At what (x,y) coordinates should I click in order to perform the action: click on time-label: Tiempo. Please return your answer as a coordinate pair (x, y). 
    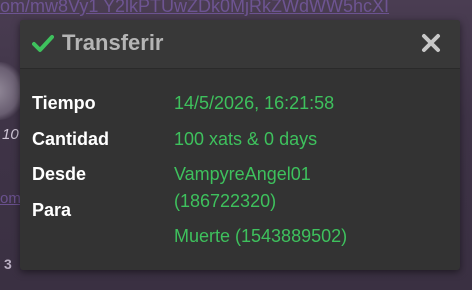
    Looking at the image, I should click on (64, 103).